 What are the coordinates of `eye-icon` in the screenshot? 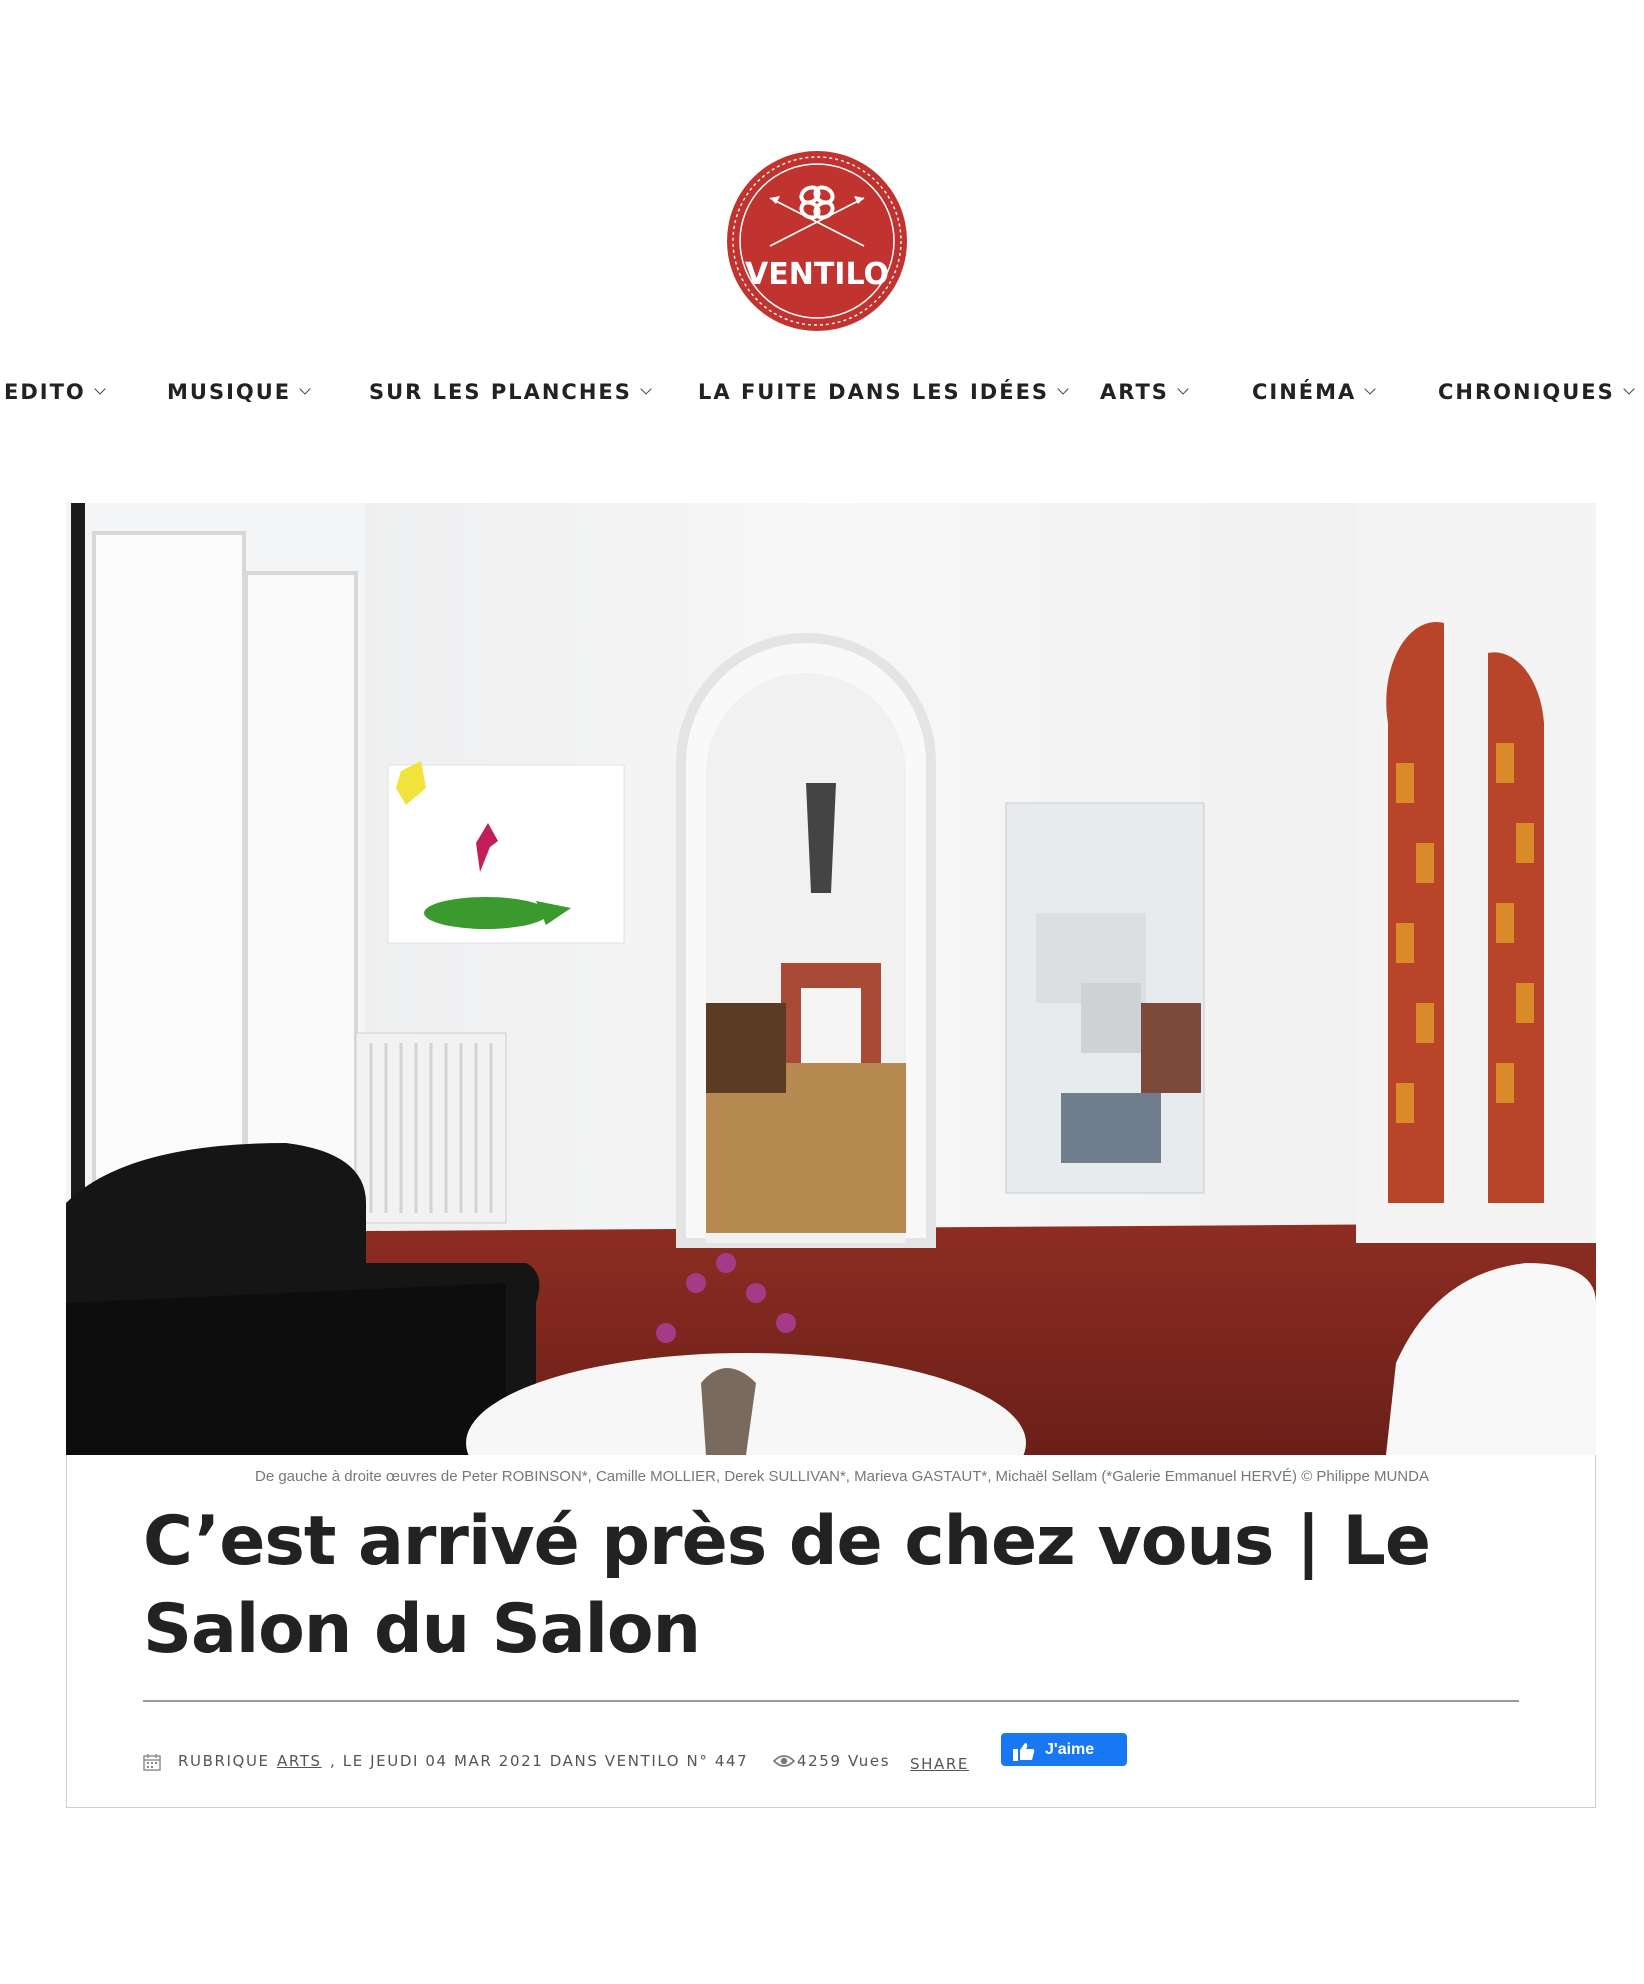 It's located at (784, 1763).